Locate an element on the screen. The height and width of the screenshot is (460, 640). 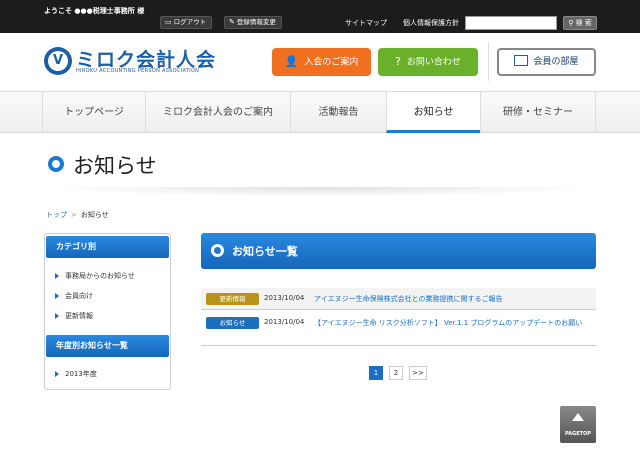
profile-edit-button: ✎ 登録情報変更 is located at coordinates (253, 22).